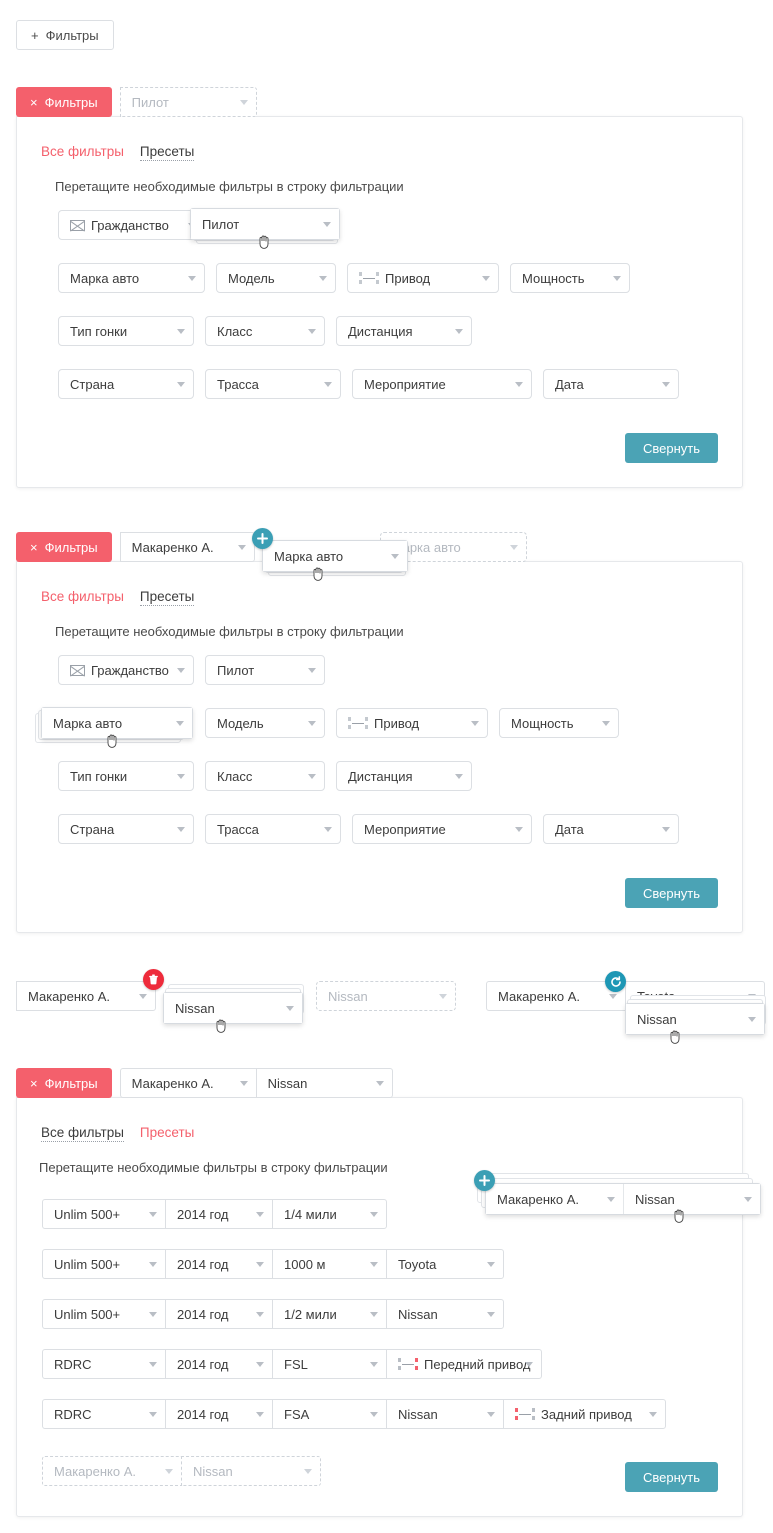 This screenshot has height=1533, width=773. Describe the element at coordinates (569, 384) in the screenshot. I see `filter-option-label: Дата` at that location.